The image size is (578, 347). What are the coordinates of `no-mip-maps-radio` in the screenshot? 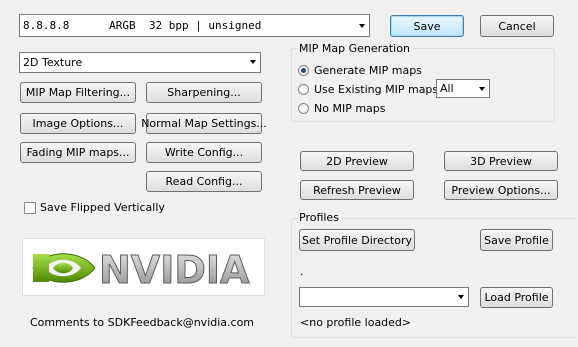 It's located at (303, 108).